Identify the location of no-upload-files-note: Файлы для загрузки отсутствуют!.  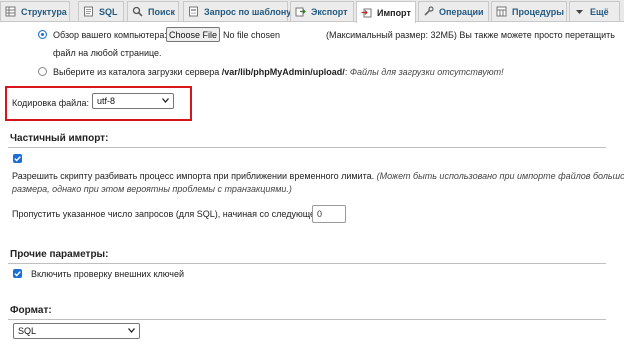
(426, 72).